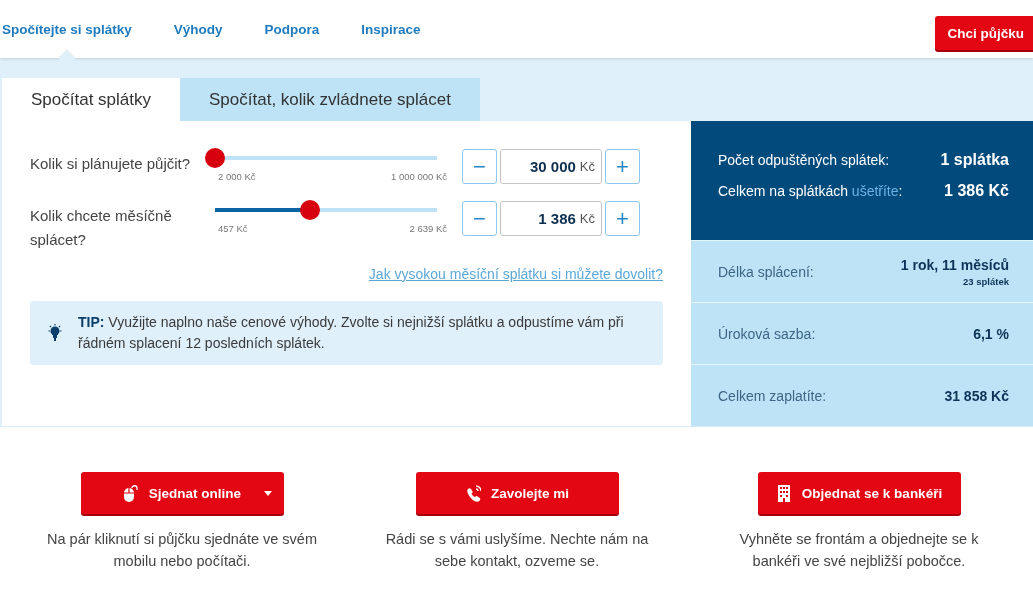  What do you see at coordinates (428, 228) in the screenshot?
I see `max-label: 2 639 Kč` at bounding box center [428, 228].